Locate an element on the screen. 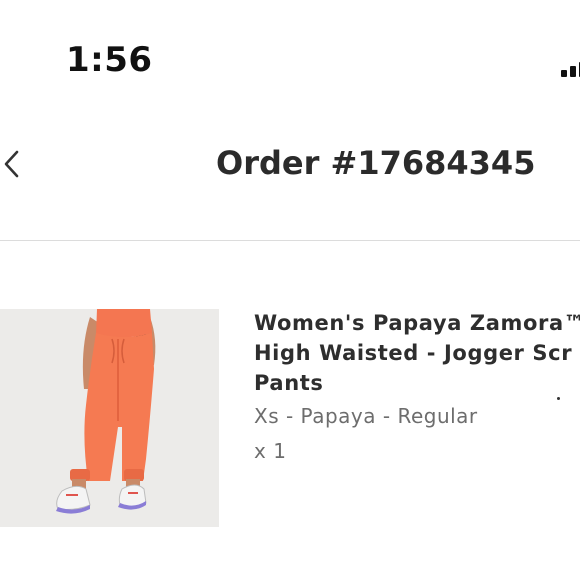 This screenshot has width=580, height=580. status-bar-time: 1:56 is located at coordinates (109, 60).